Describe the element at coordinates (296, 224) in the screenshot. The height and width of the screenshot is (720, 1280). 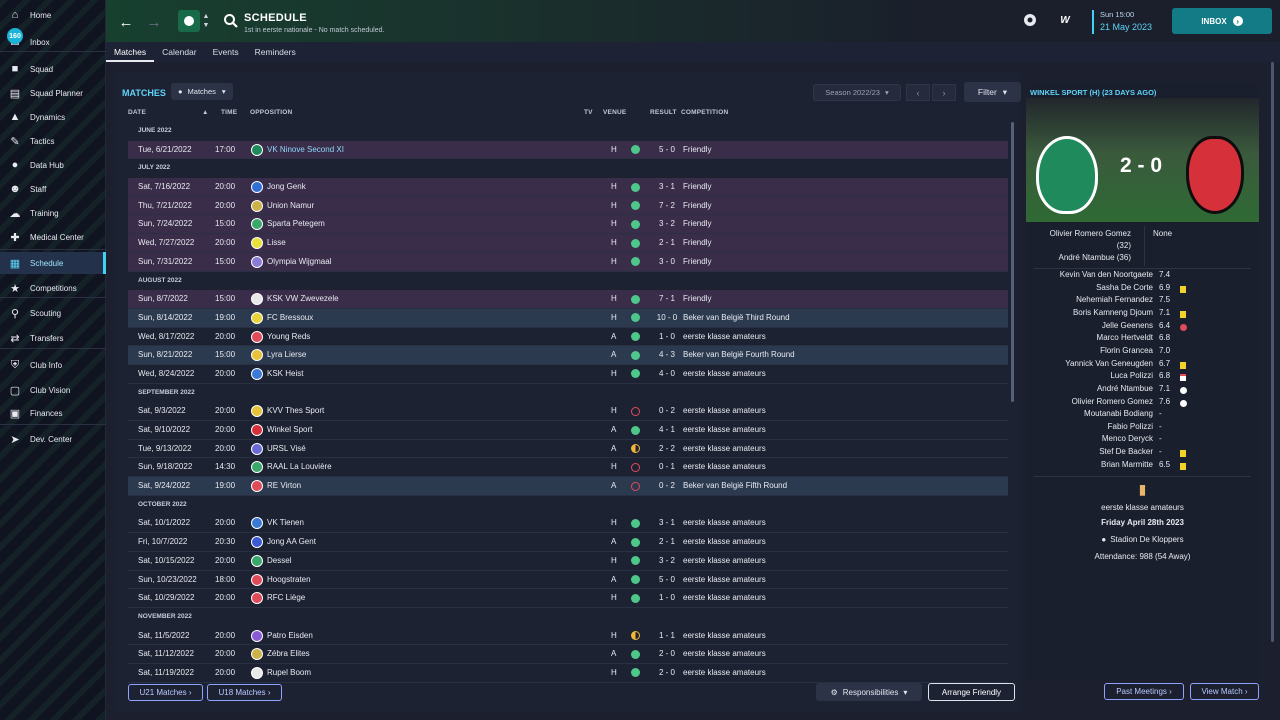
I see `opponent-name: Sparta Petegem` at that location.